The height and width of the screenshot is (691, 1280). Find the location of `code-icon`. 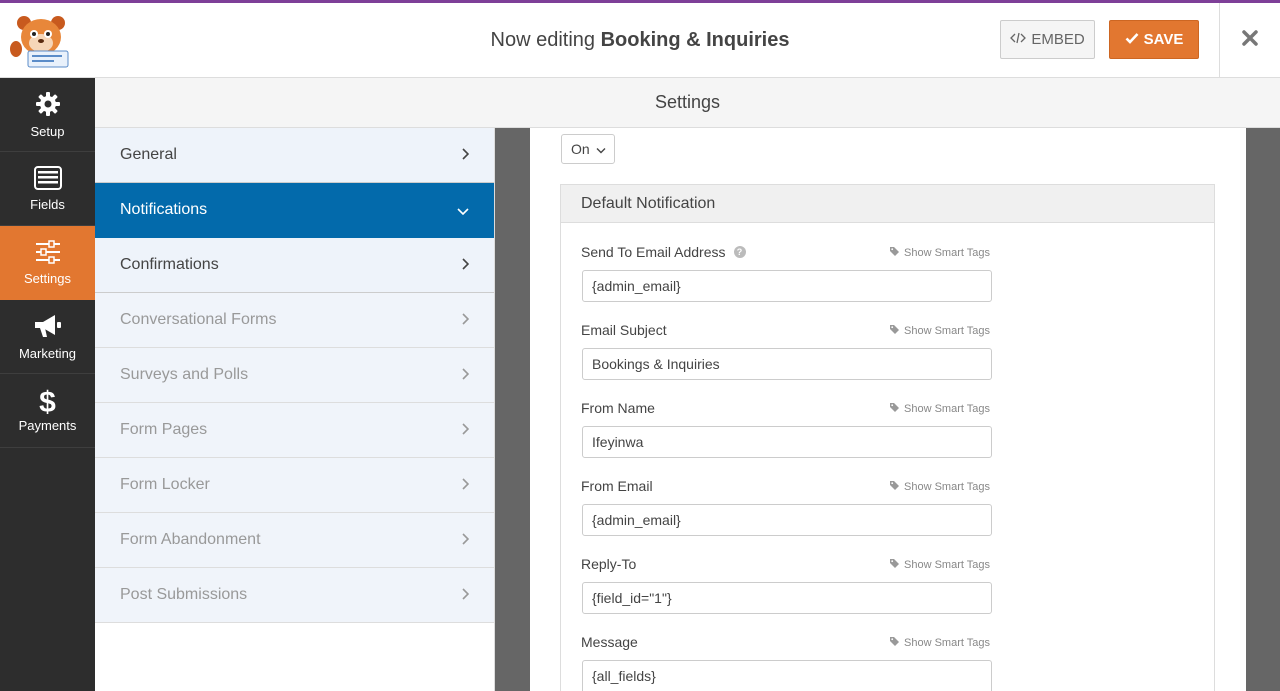

code-icon is located at coordinates (1018, 39).